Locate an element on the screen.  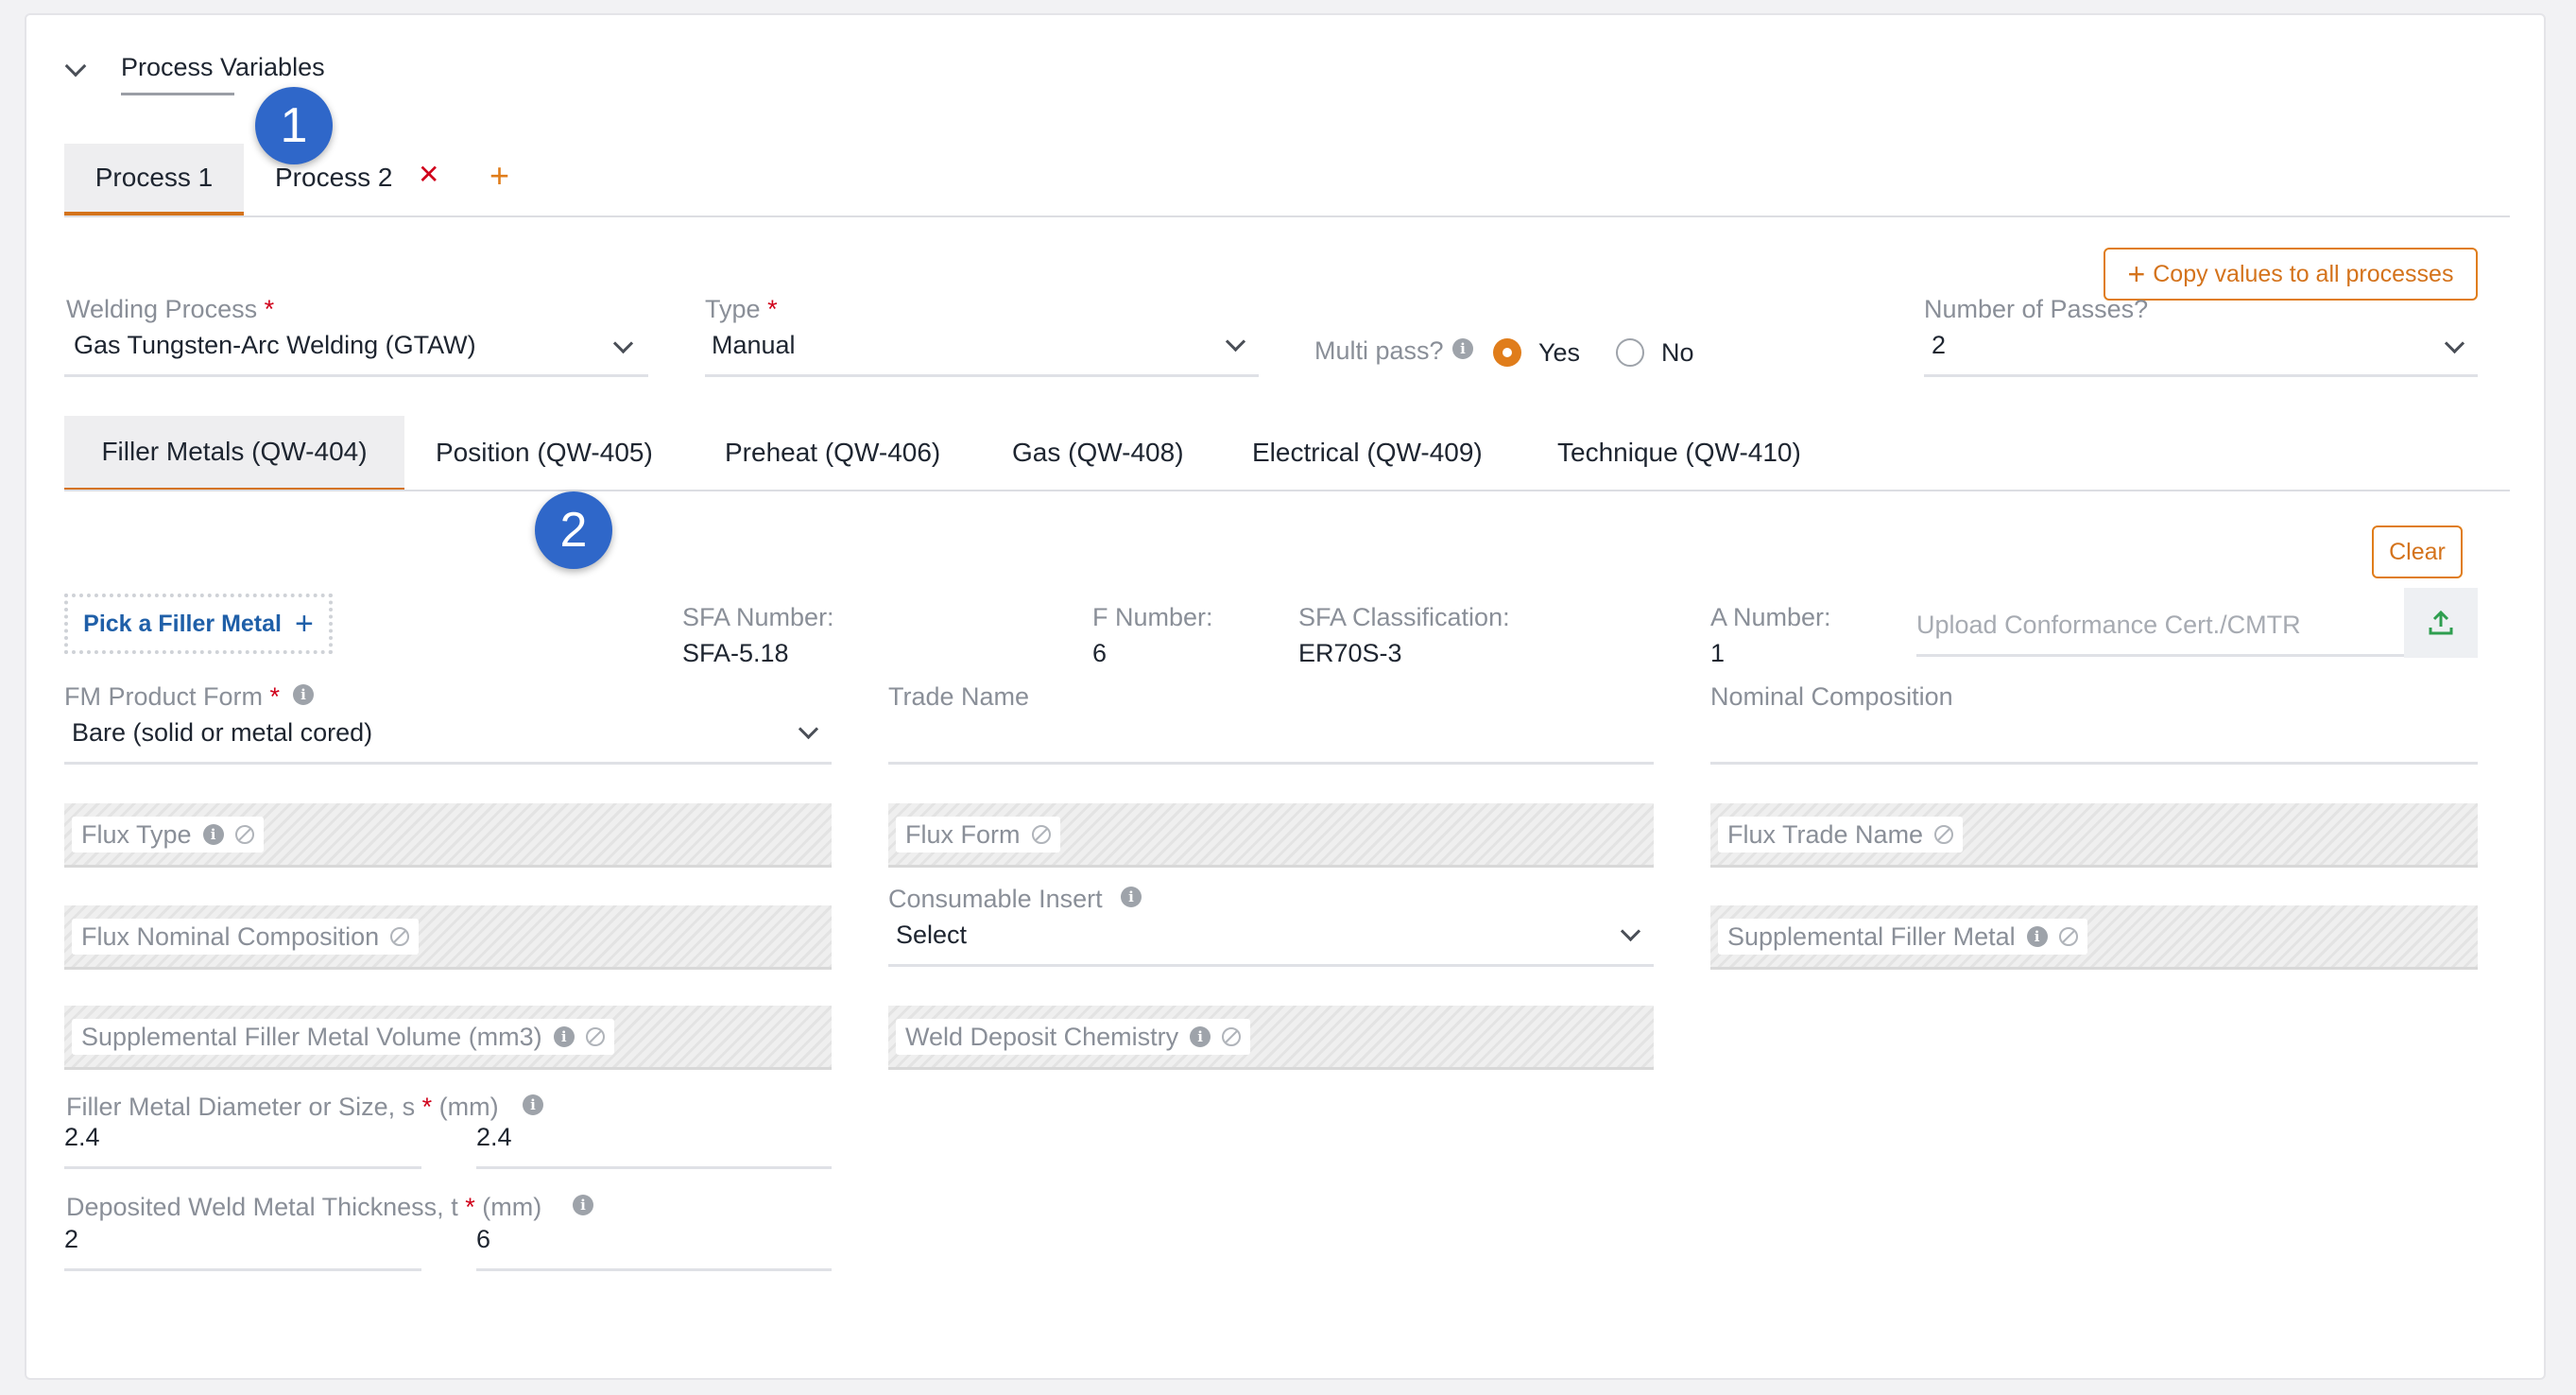
trade-name-label: Trade Name is located at coordinates (959, 696).